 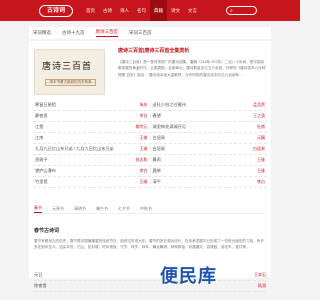 What do you see at coordinates (90, 10) in the screenshot?
I see `nav-home: 首页` at bounding box center [90, 10].